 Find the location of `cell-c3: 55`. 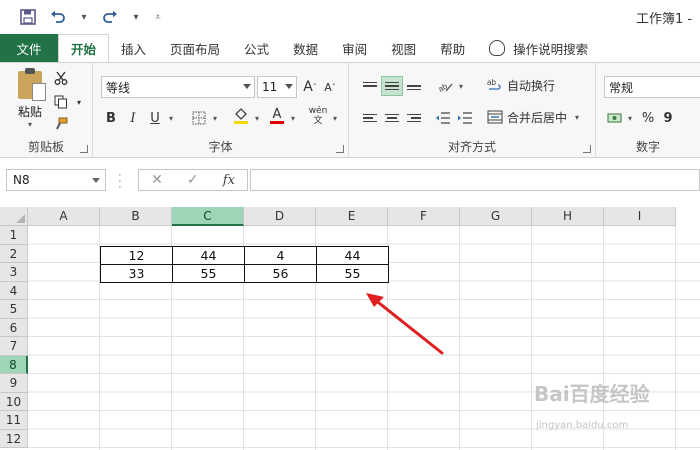

cell-c3: 55 is located at coordinates (208, 273).